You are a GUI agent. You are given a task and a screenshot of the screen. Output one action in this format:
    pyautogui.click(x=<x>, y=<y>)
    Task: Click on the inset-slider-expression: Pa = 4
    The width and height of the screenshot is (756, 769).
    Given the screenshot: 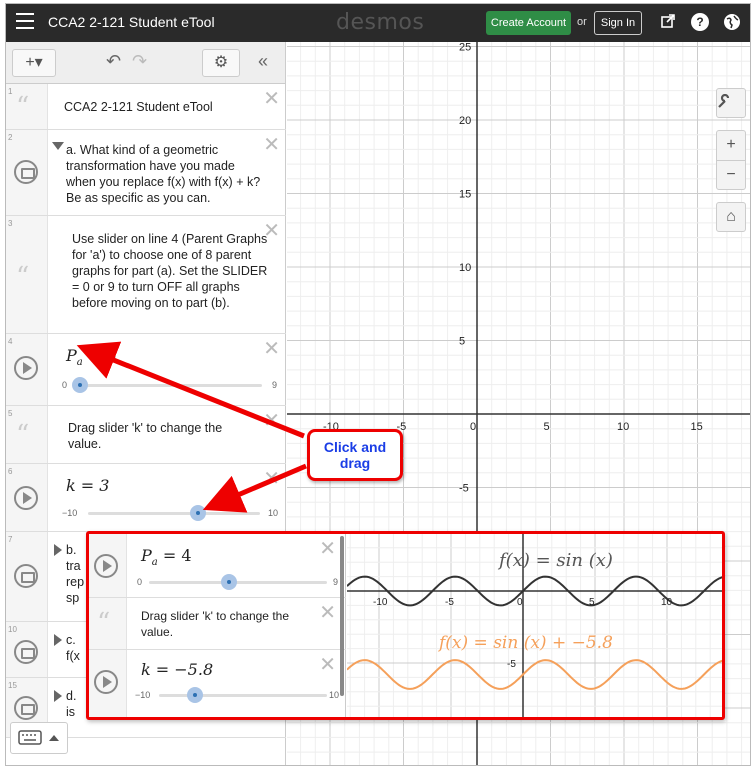 What is the action you would take?
    pyautogui.click(x=166, y=557)
    